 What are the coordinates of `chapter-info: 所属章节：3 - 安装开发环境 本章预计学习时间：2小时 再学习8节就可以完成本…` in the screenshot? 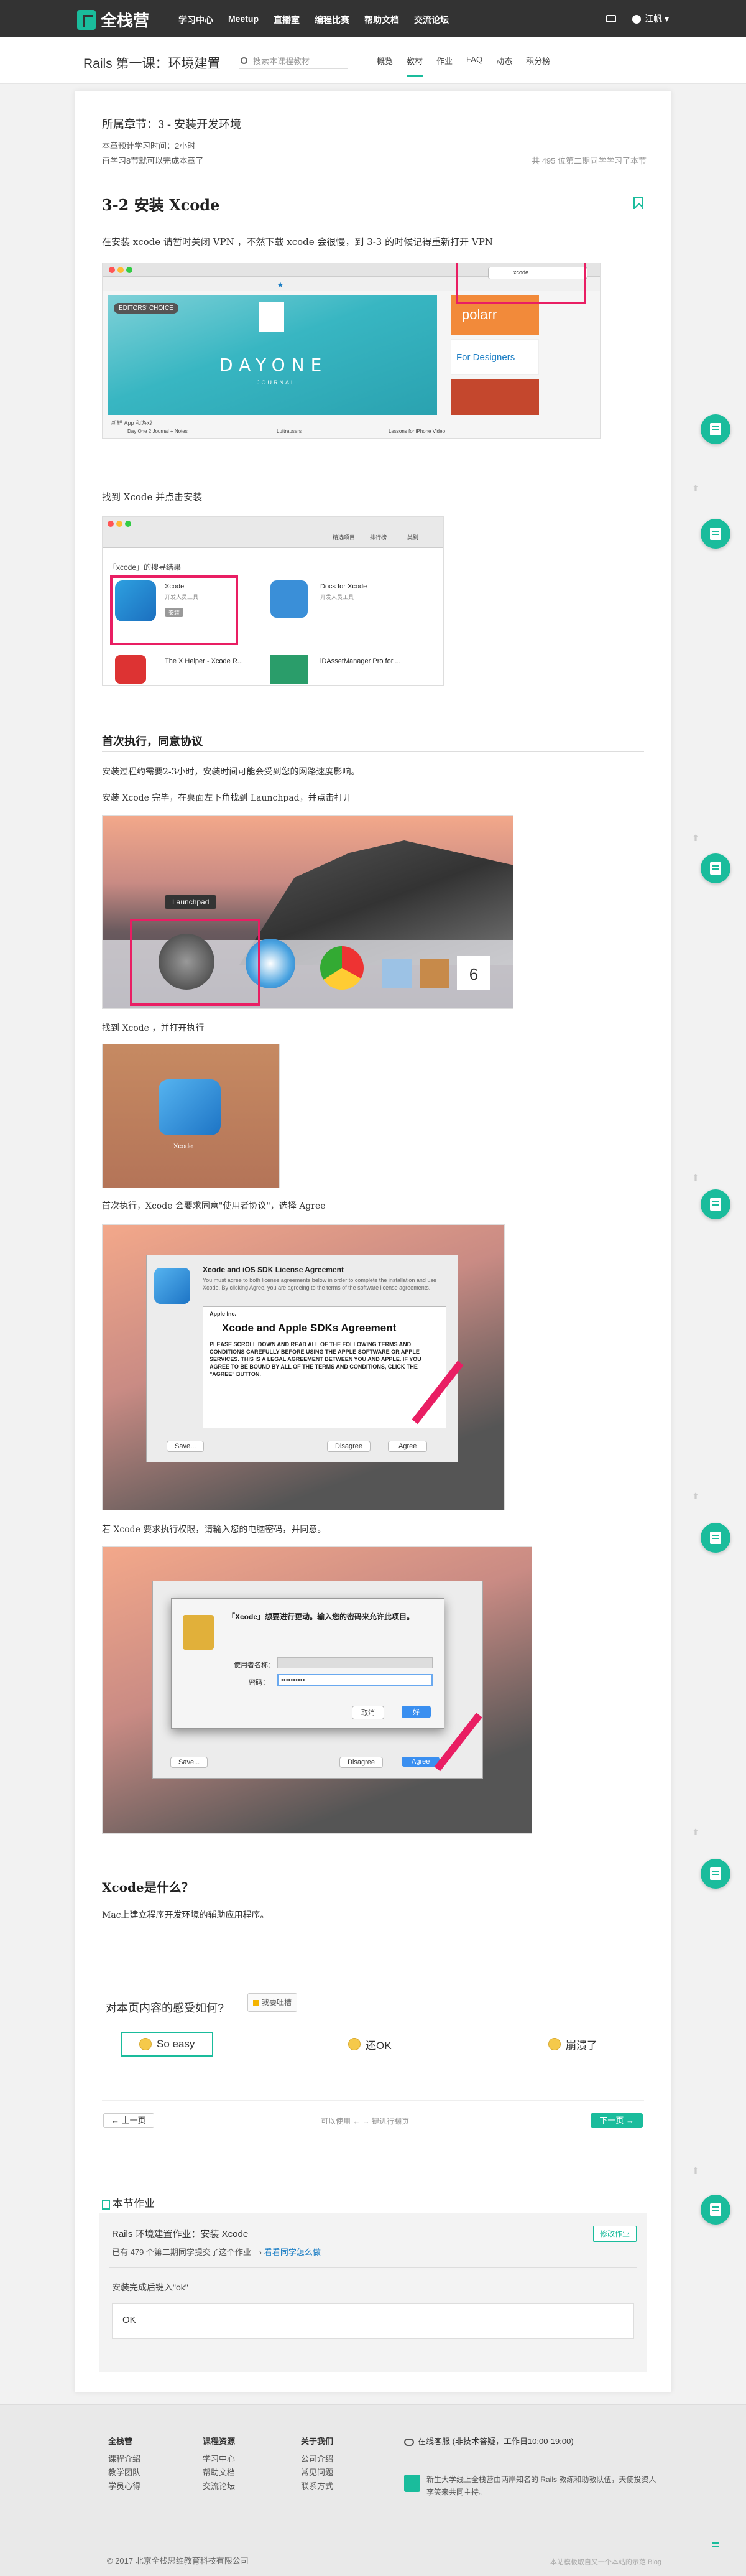 It's located at (373, 134).